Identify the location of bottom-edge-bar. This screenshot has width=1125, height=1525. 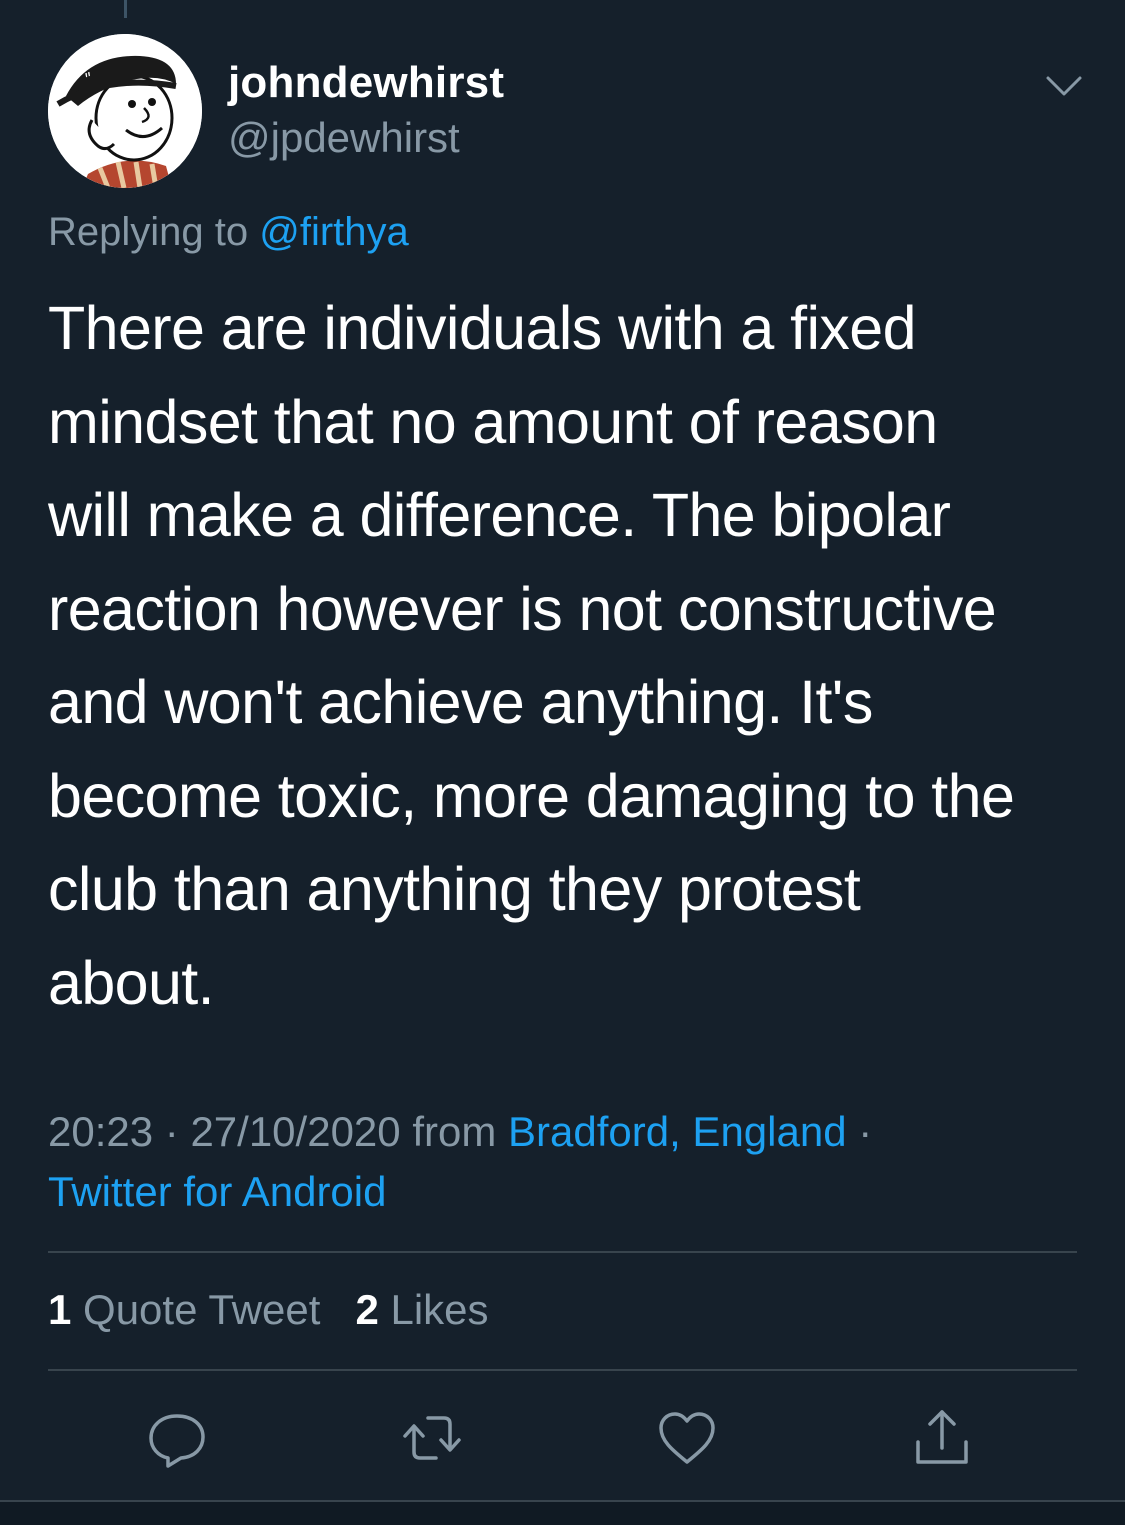
(562, 1512).